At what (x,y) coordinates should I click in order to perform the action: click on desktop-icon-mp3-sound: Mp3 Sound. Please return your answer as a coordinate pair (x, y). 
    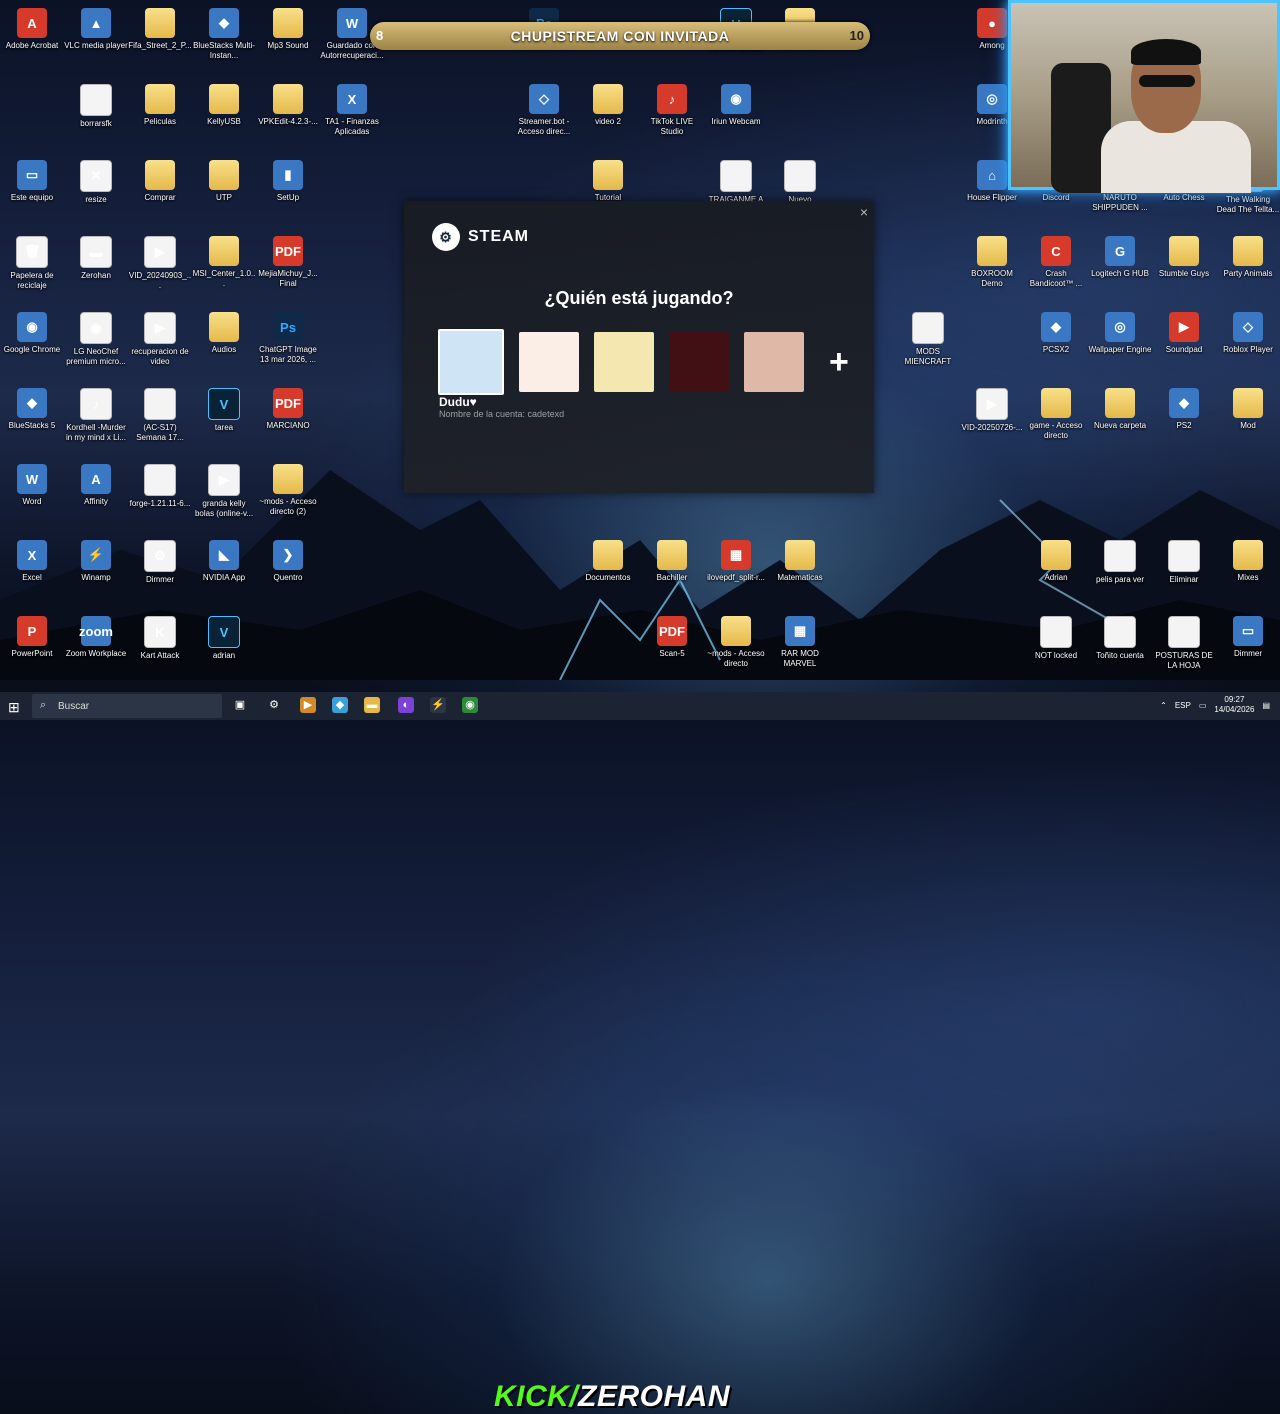
    Looking at the image, I should click on (288, 29).